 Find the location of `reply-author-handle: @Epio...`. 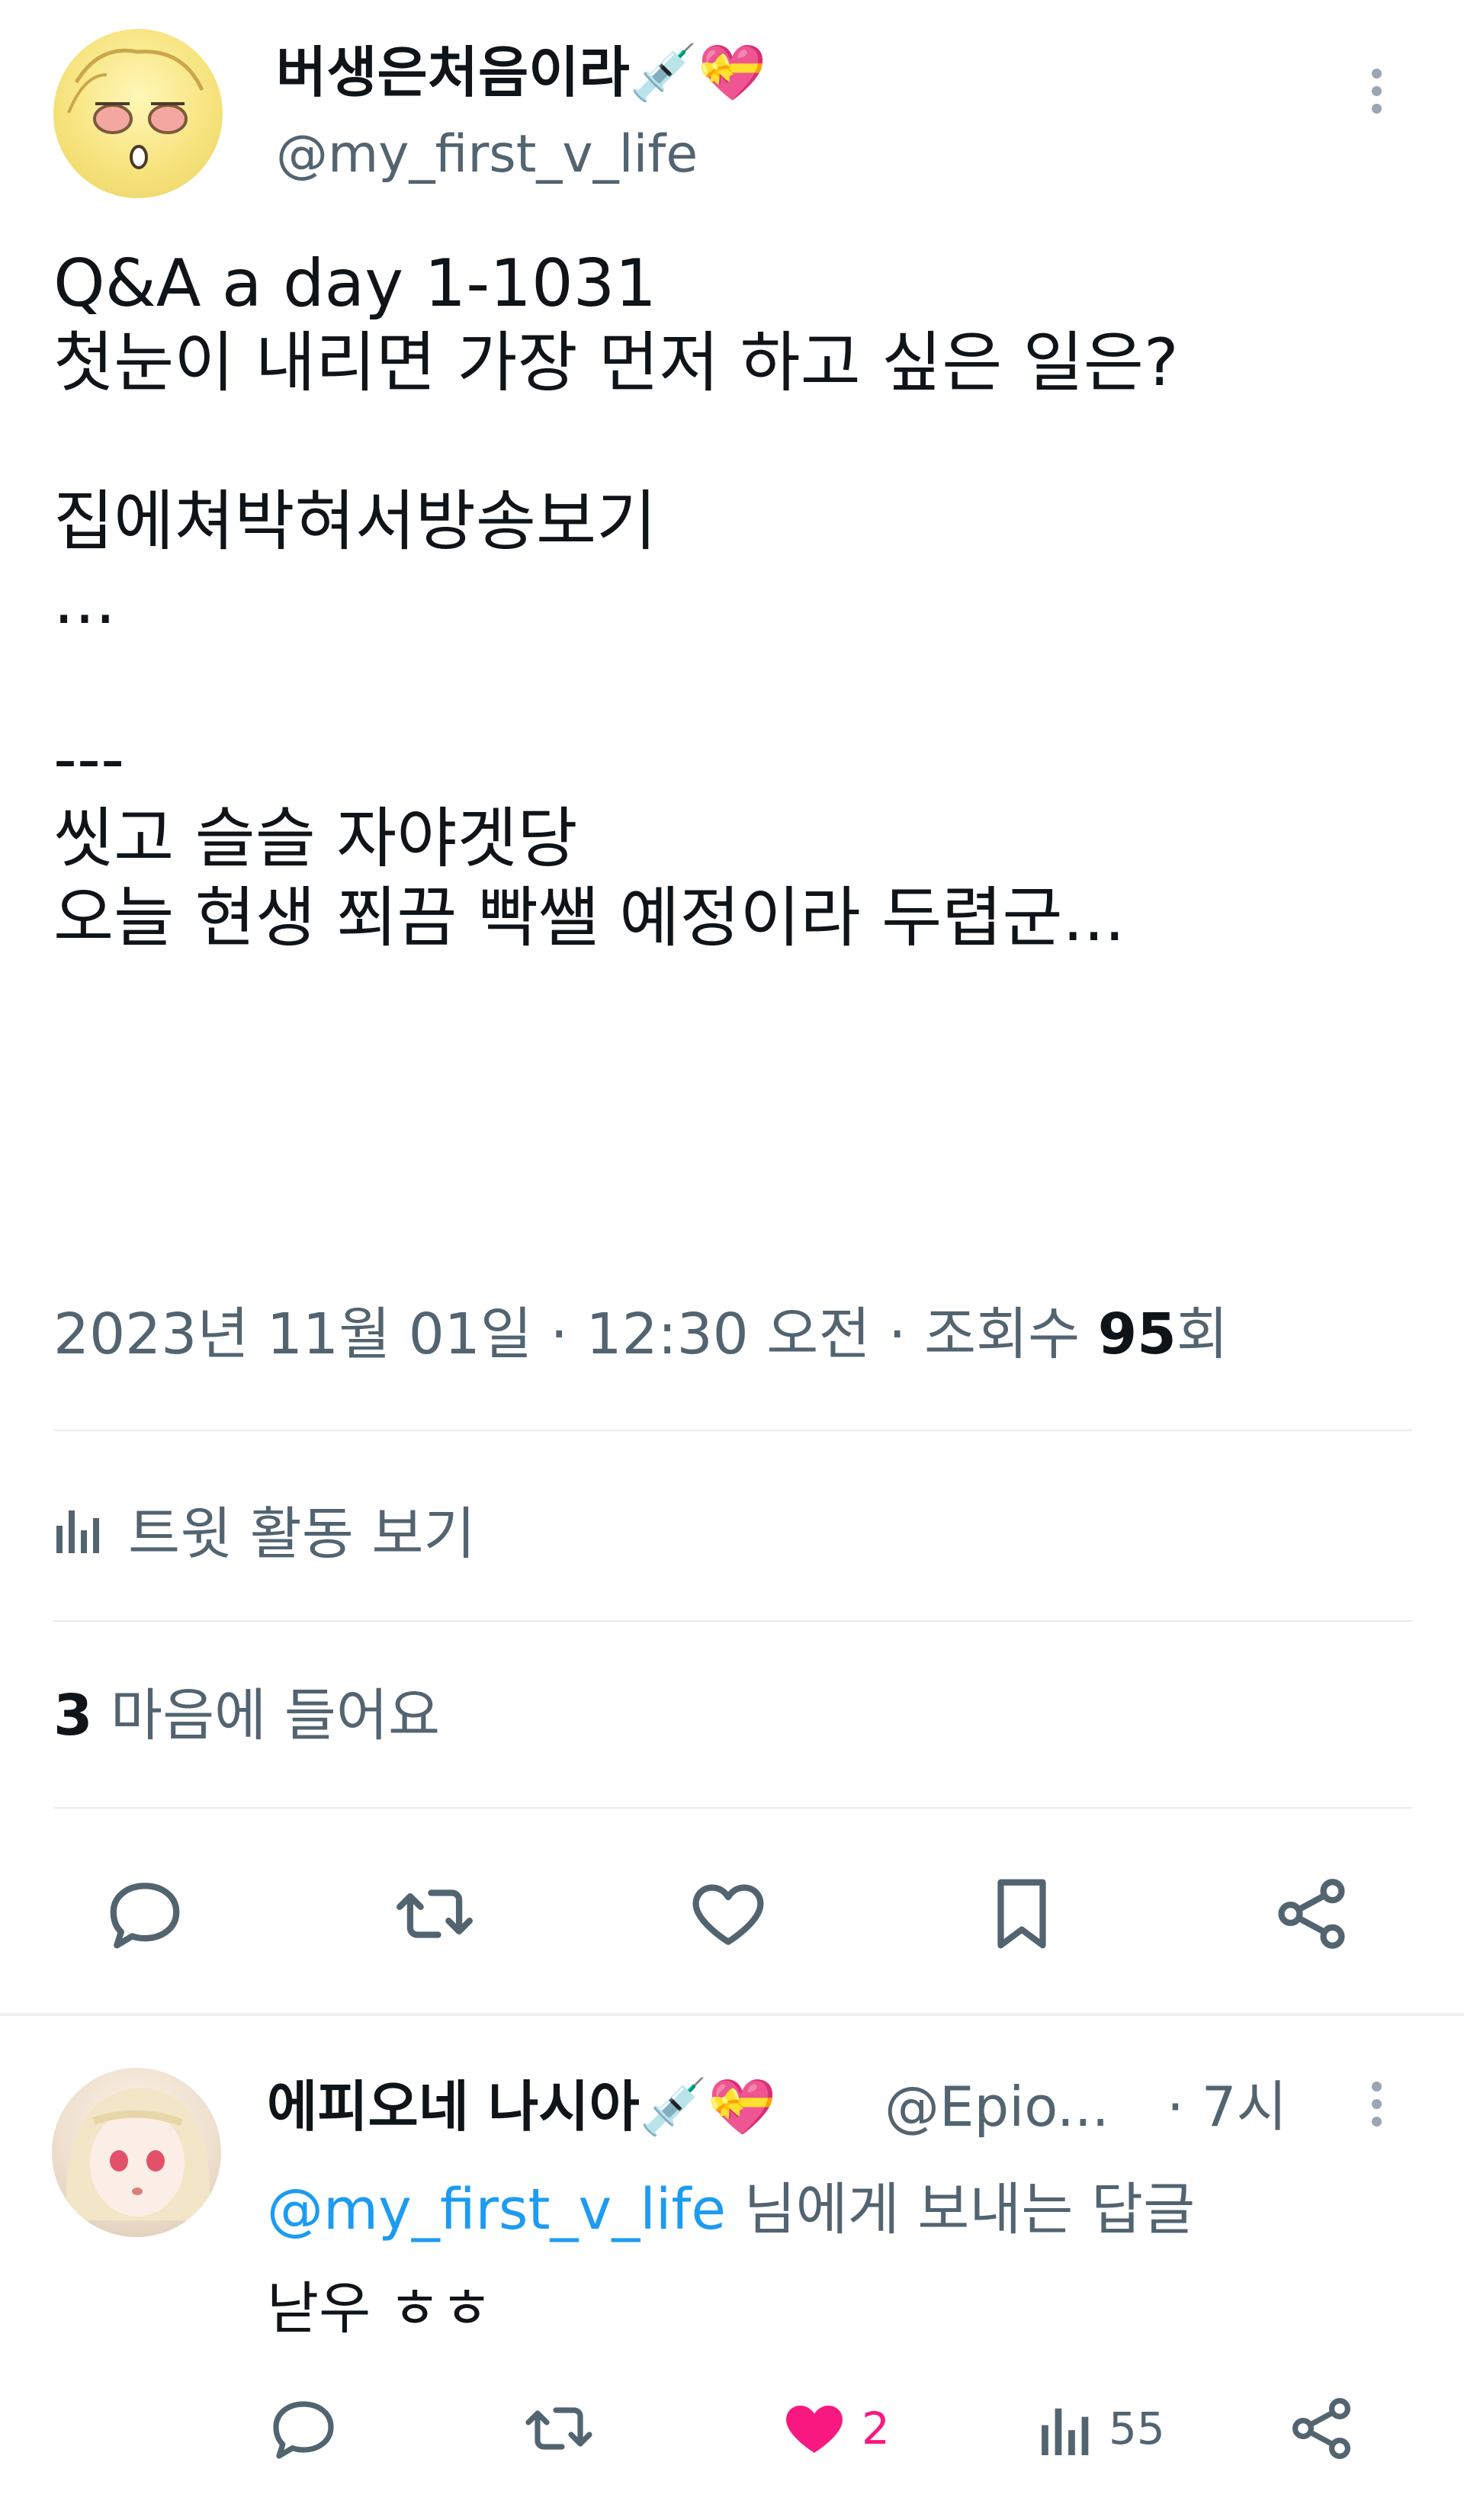

reply-author-handle: @Epio... is located at coordinates (996, 2106).